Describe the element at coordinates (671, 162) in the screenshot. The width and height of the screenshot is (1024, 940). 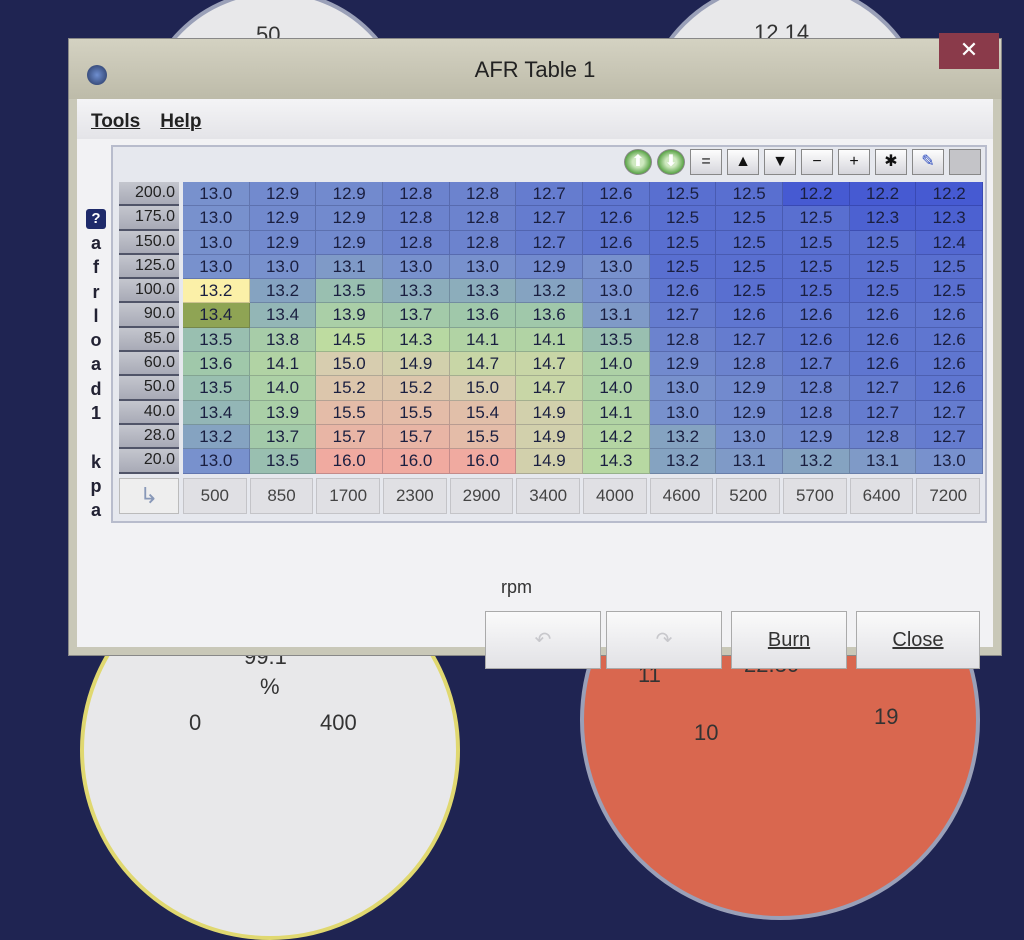
I see `decrement-arrow-icon: ⬇` at that location.